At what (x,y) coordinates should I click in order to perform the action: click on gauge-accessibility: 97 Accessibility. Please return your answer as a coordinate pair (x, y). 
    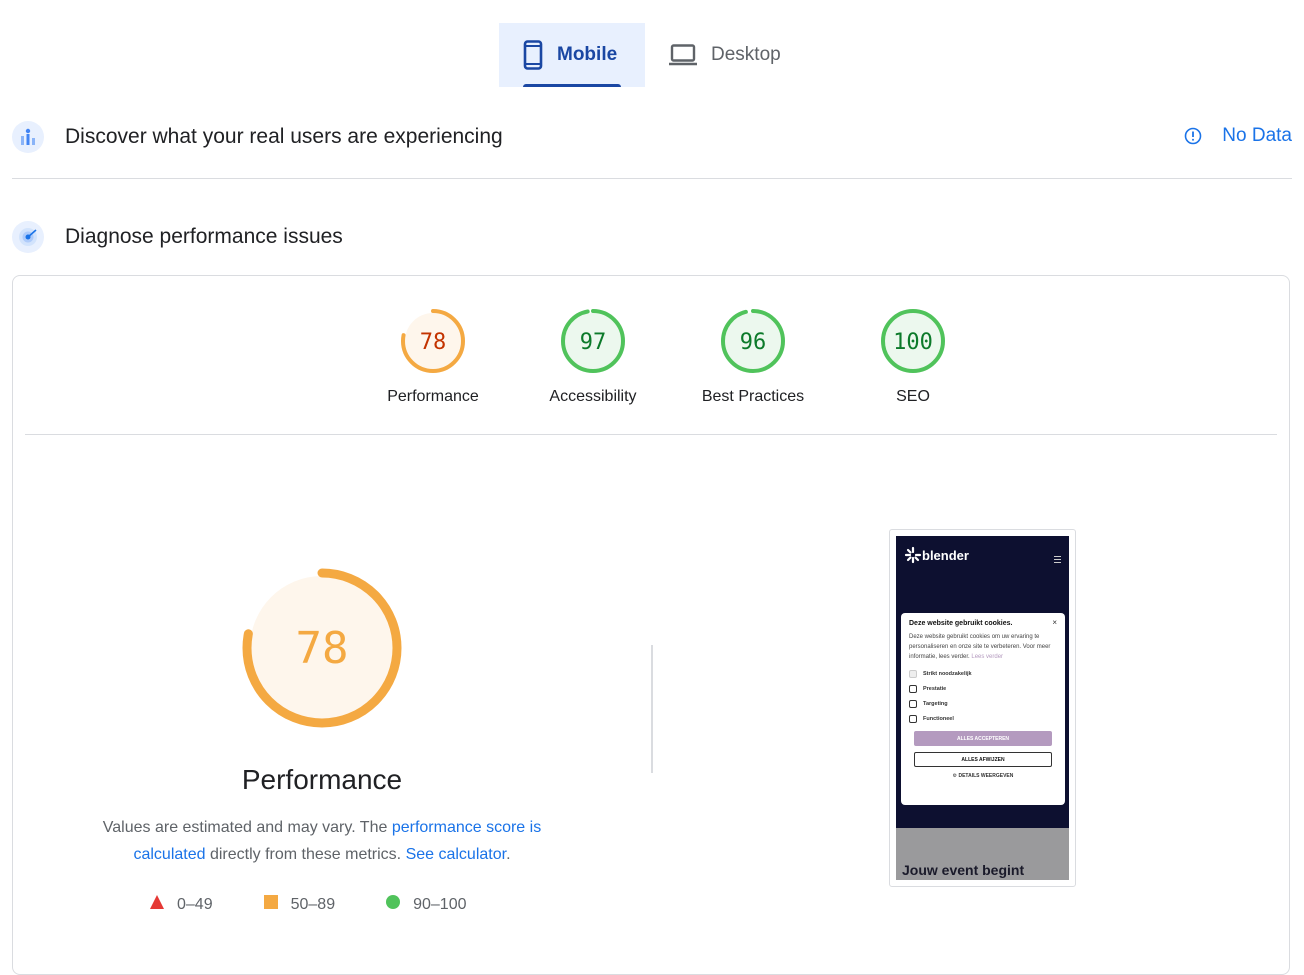
    Looking at the image, I should click on (593, 357).